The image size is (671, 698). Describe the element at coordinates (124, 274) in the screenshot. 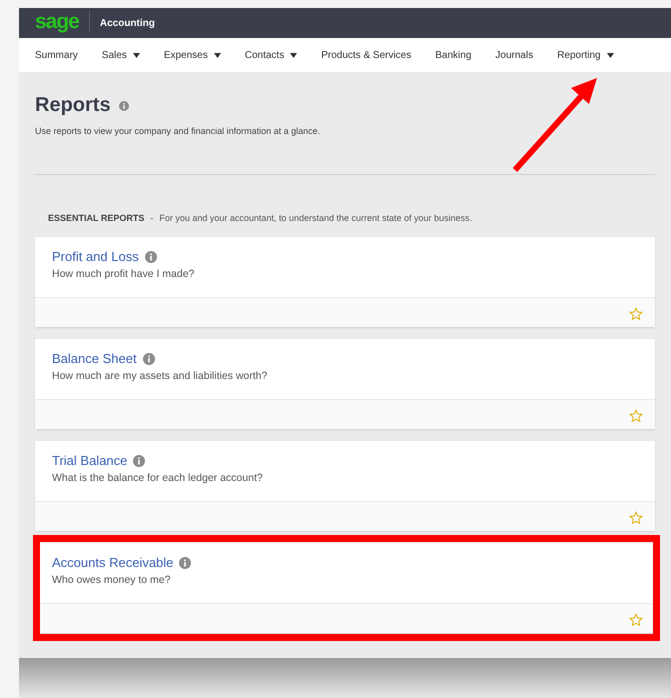

I see `report-question: How much profit have I made?` at that location.